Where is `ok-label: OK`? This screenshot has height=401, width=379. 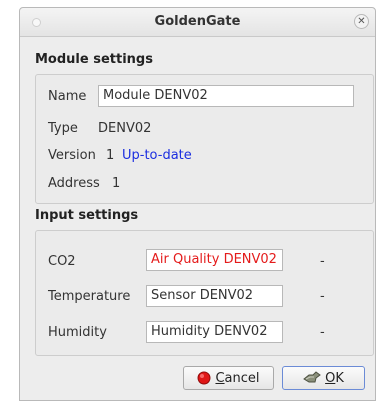
ok-label: OK is located at coordinates (334, 378).